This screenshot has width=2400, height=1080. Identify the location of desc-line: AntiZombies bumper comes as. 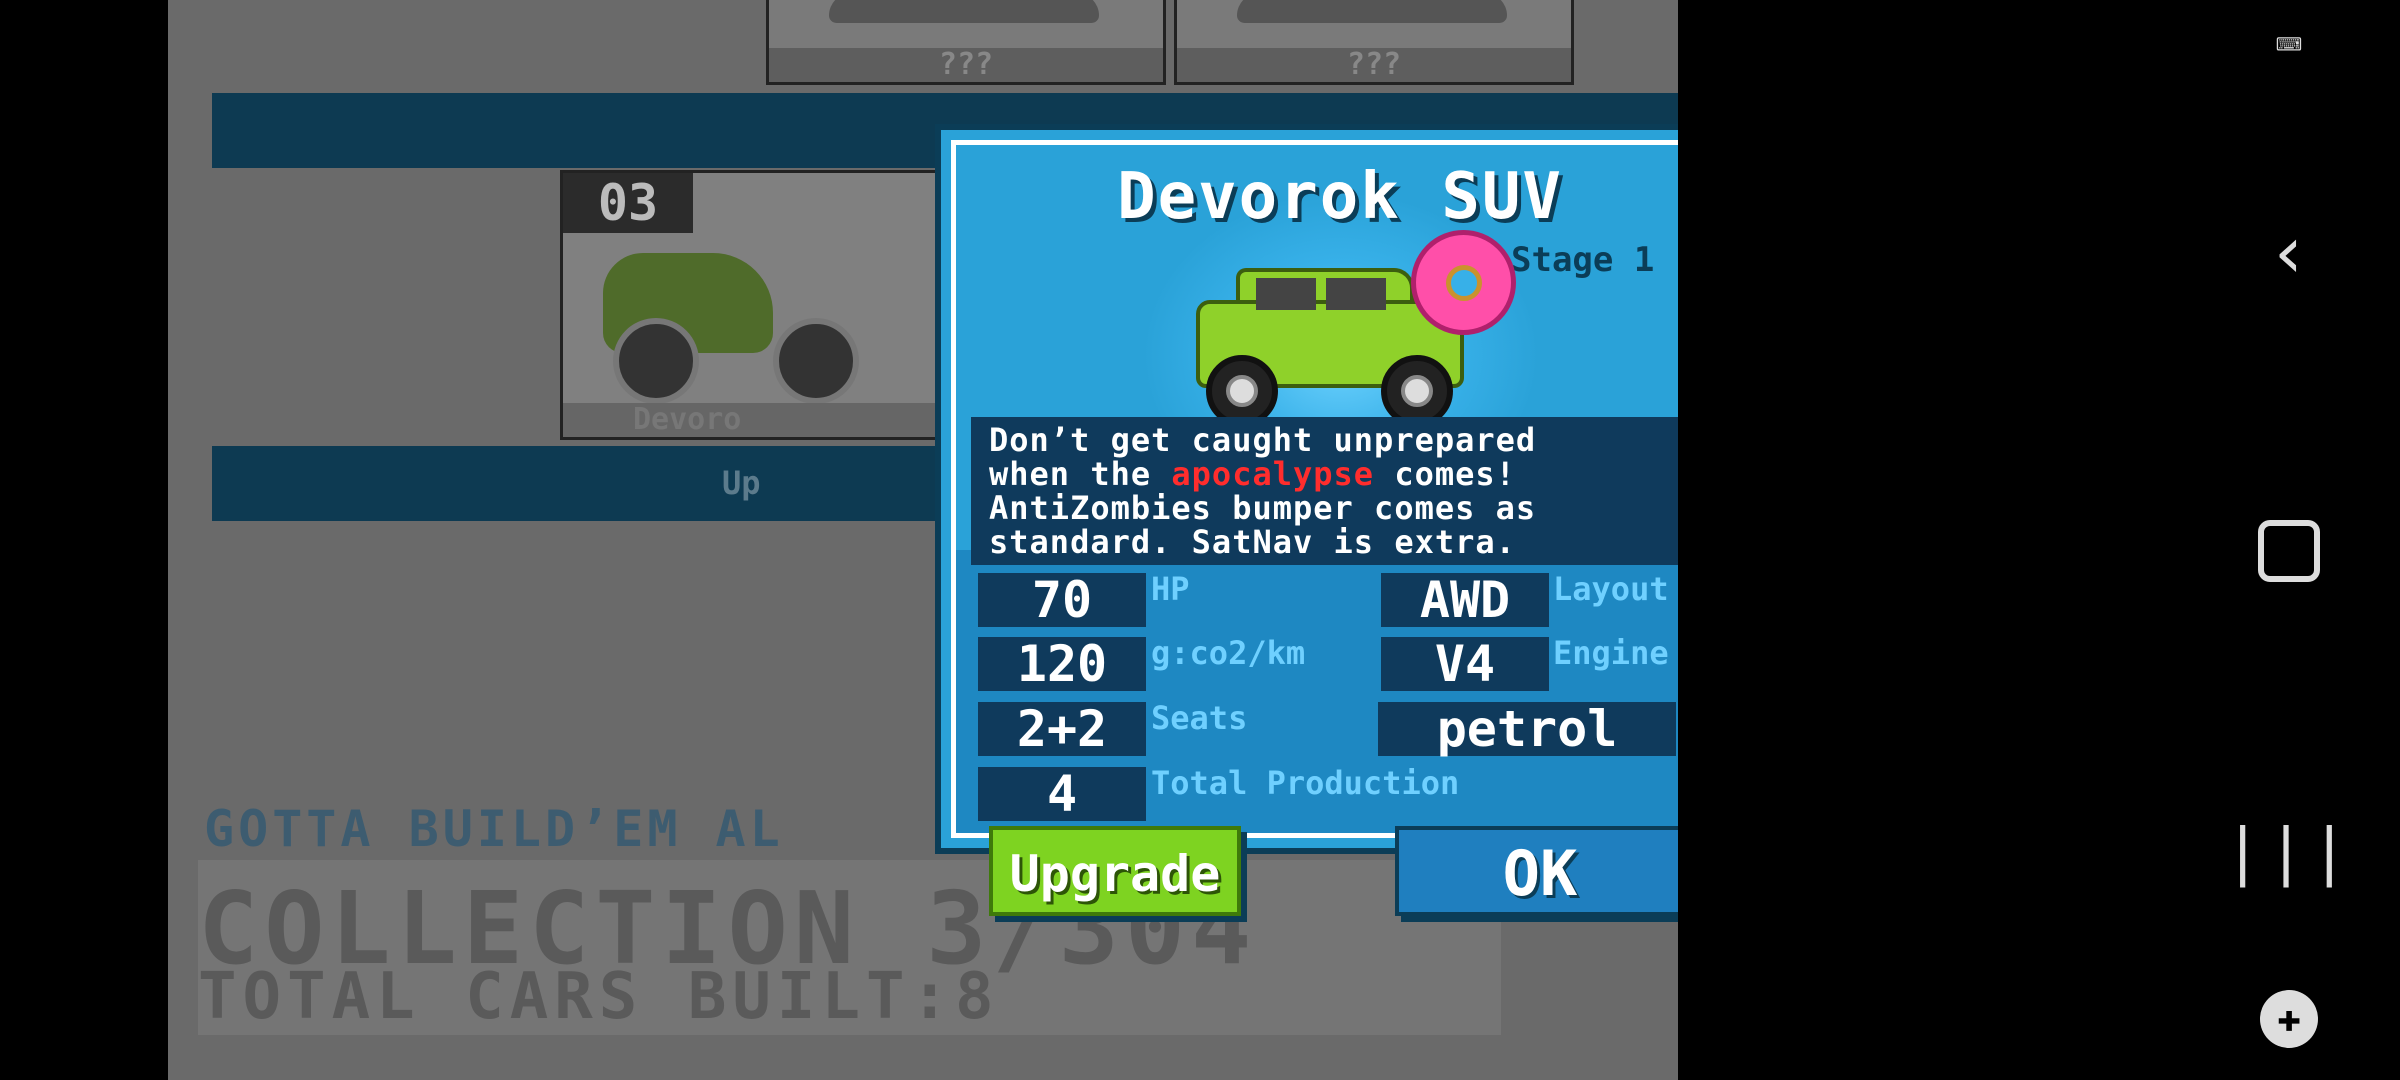
(1263, 508).